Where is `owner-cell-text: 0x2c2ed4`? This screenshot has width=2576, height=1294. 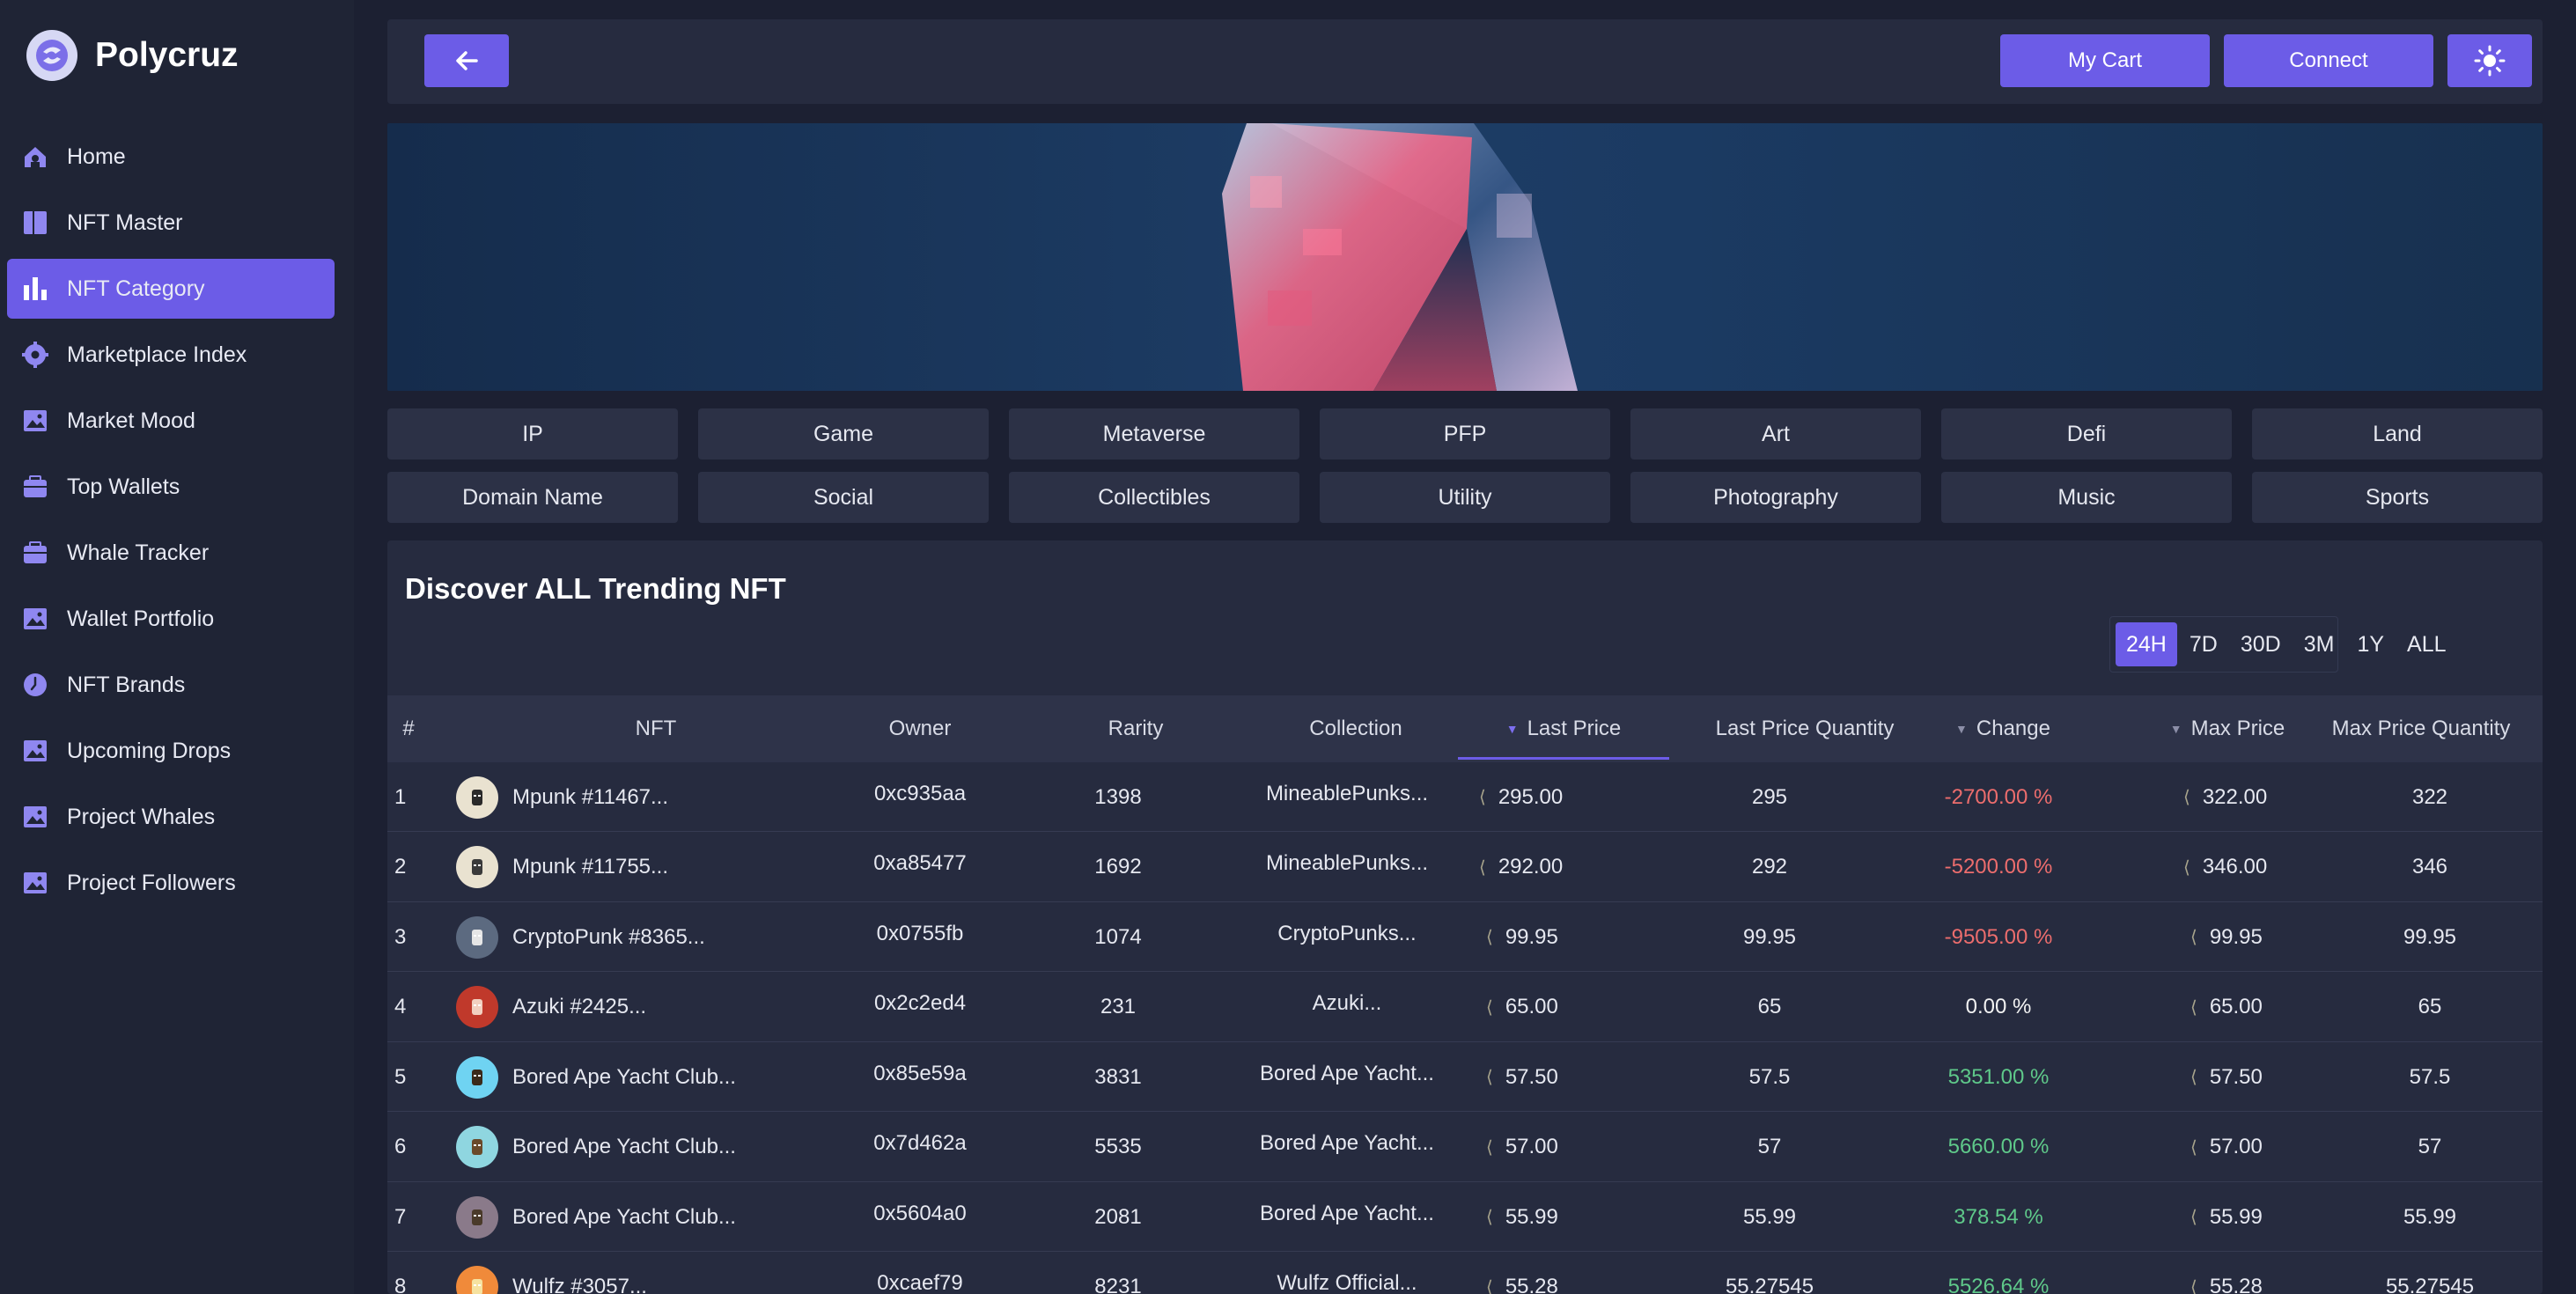 owner-cell-text: 0x2c2ed4 is located at coordinates (920, 1003).